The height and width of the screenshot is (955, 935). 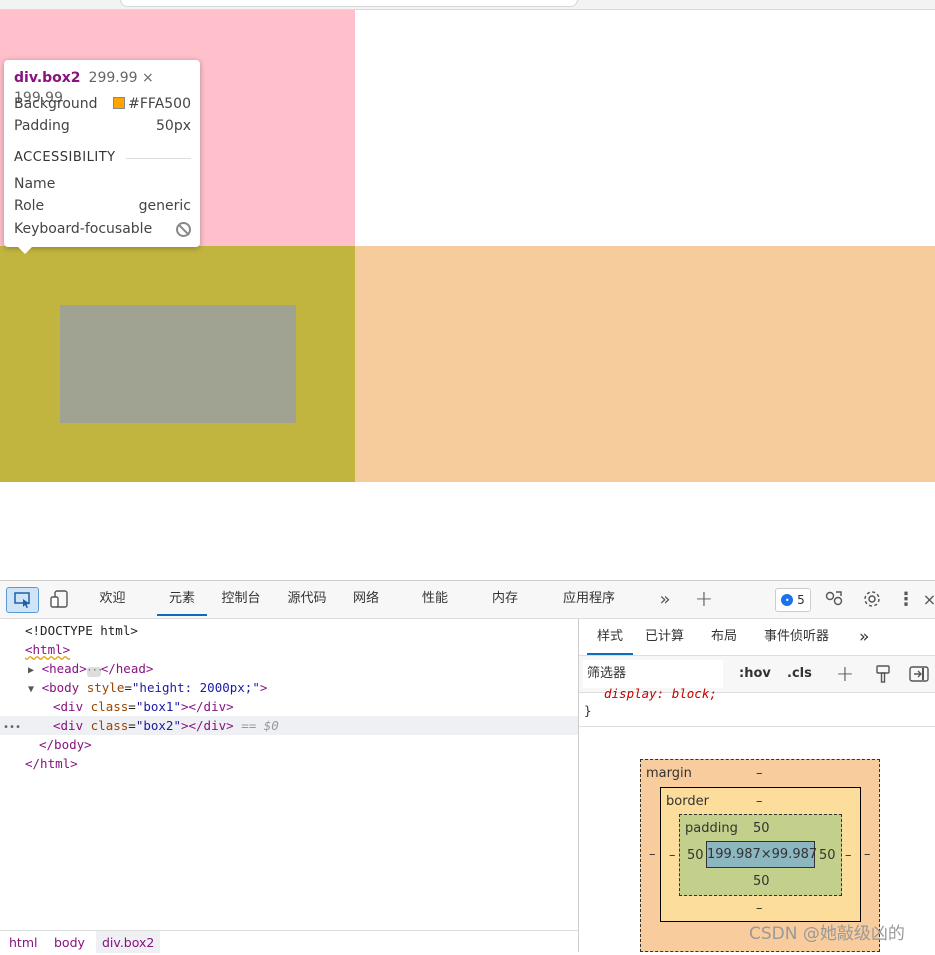 What do you see at coordinates (827, 855) in the screenshot?
I see `padding-right-value: 50` at bounding box center [827, 855].